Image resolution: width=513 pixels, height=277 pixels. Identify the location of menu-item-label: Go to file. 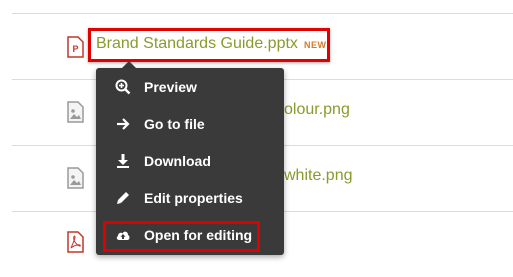
(174, 123).